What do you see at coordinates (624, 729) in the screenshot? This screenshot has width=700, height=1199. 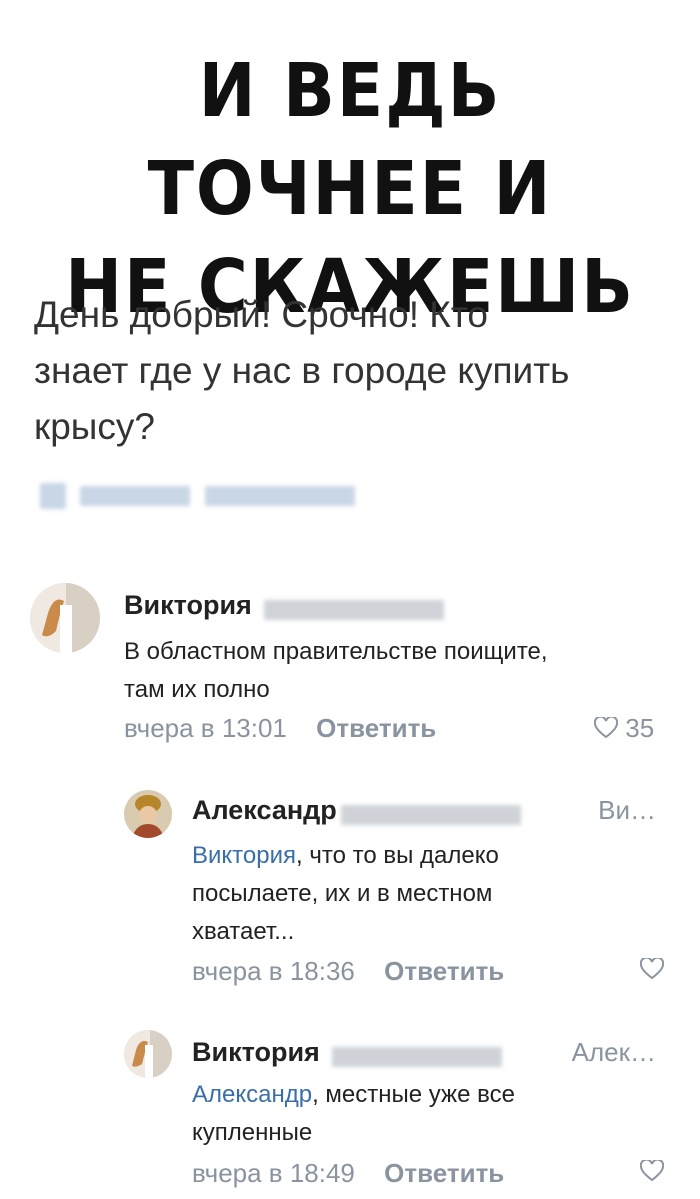 I see `like-control: 35` at bounding box center [624, 729].